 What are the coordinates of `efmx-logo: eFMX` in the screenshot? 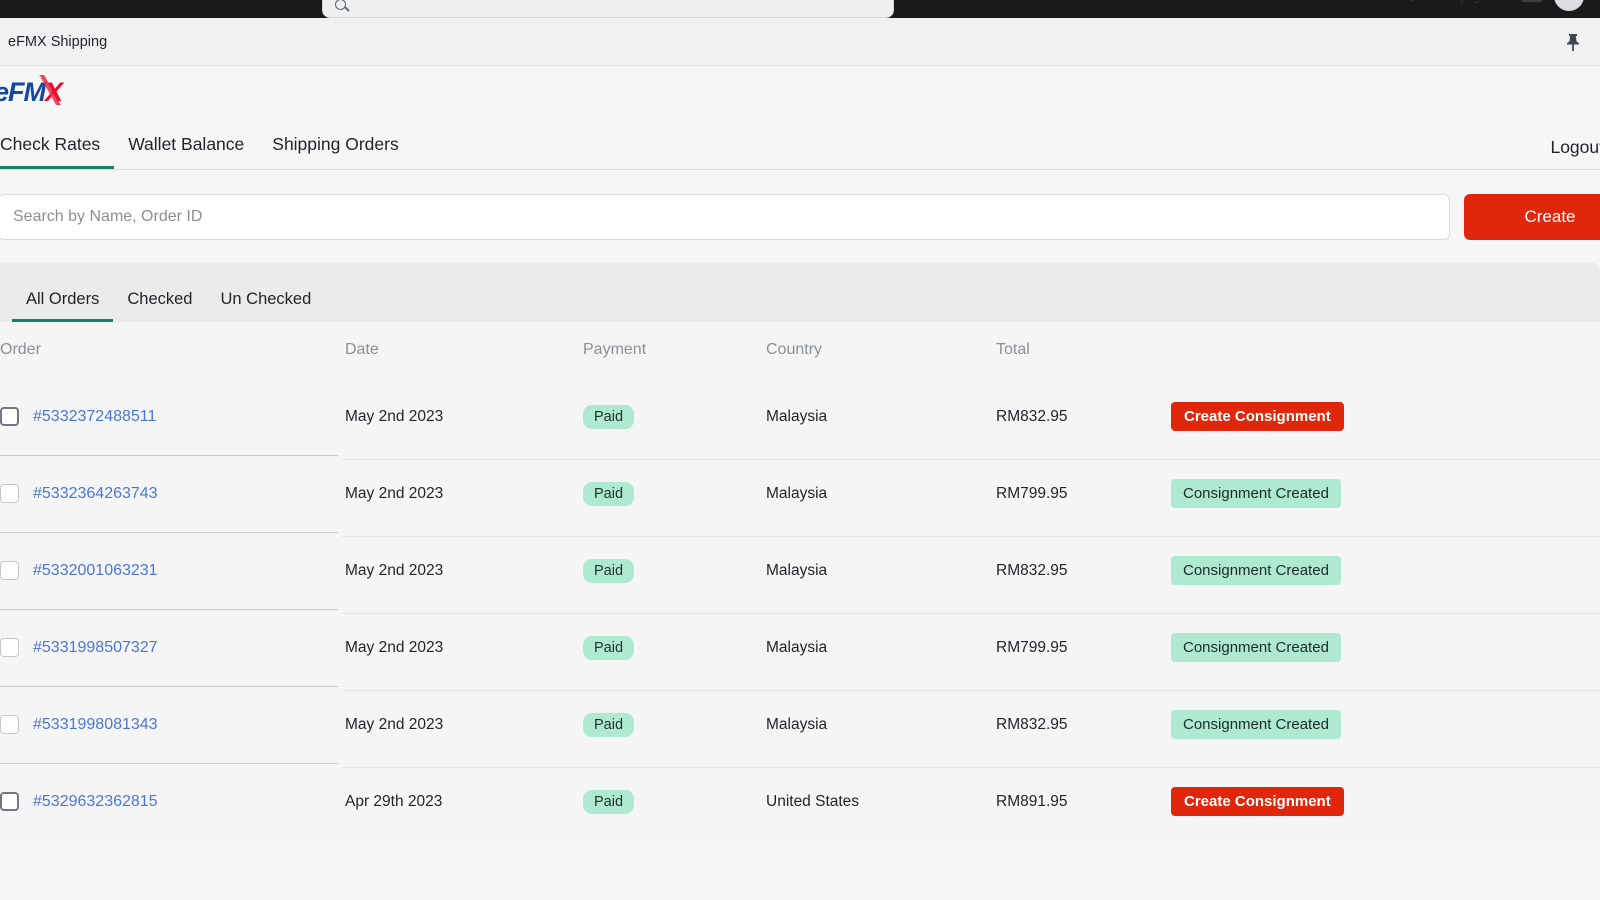 It's located at (36, 90).